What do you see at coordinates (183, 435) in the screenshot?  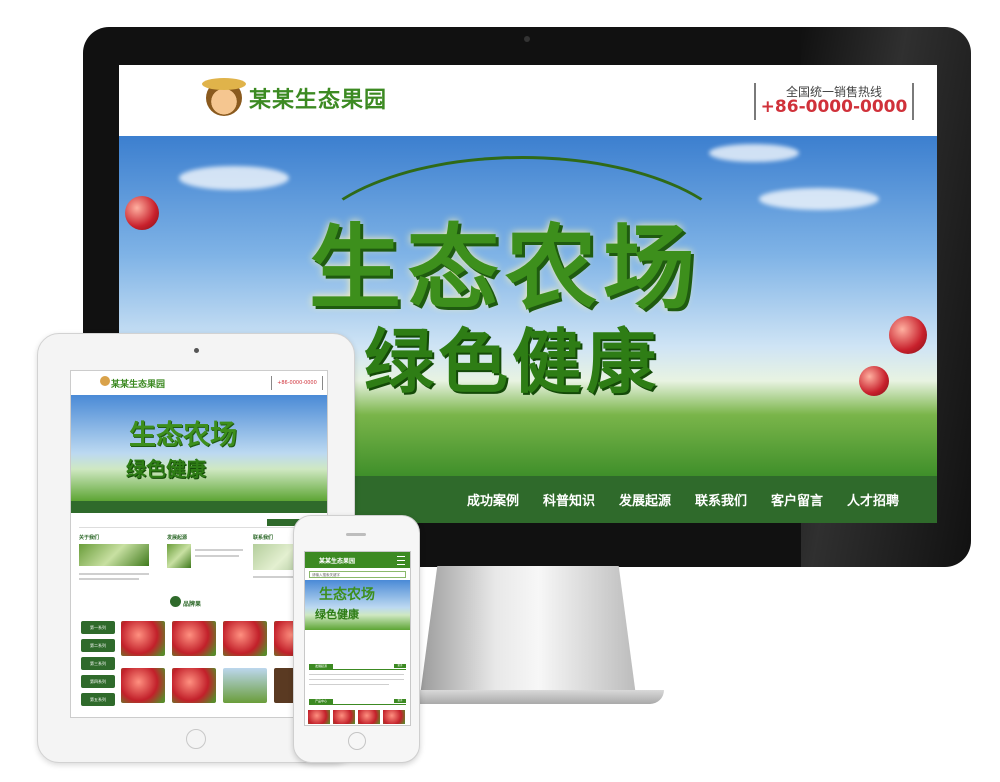 I see `tablet-banner-title1: 生态农场` at bounding box center [183, 435].